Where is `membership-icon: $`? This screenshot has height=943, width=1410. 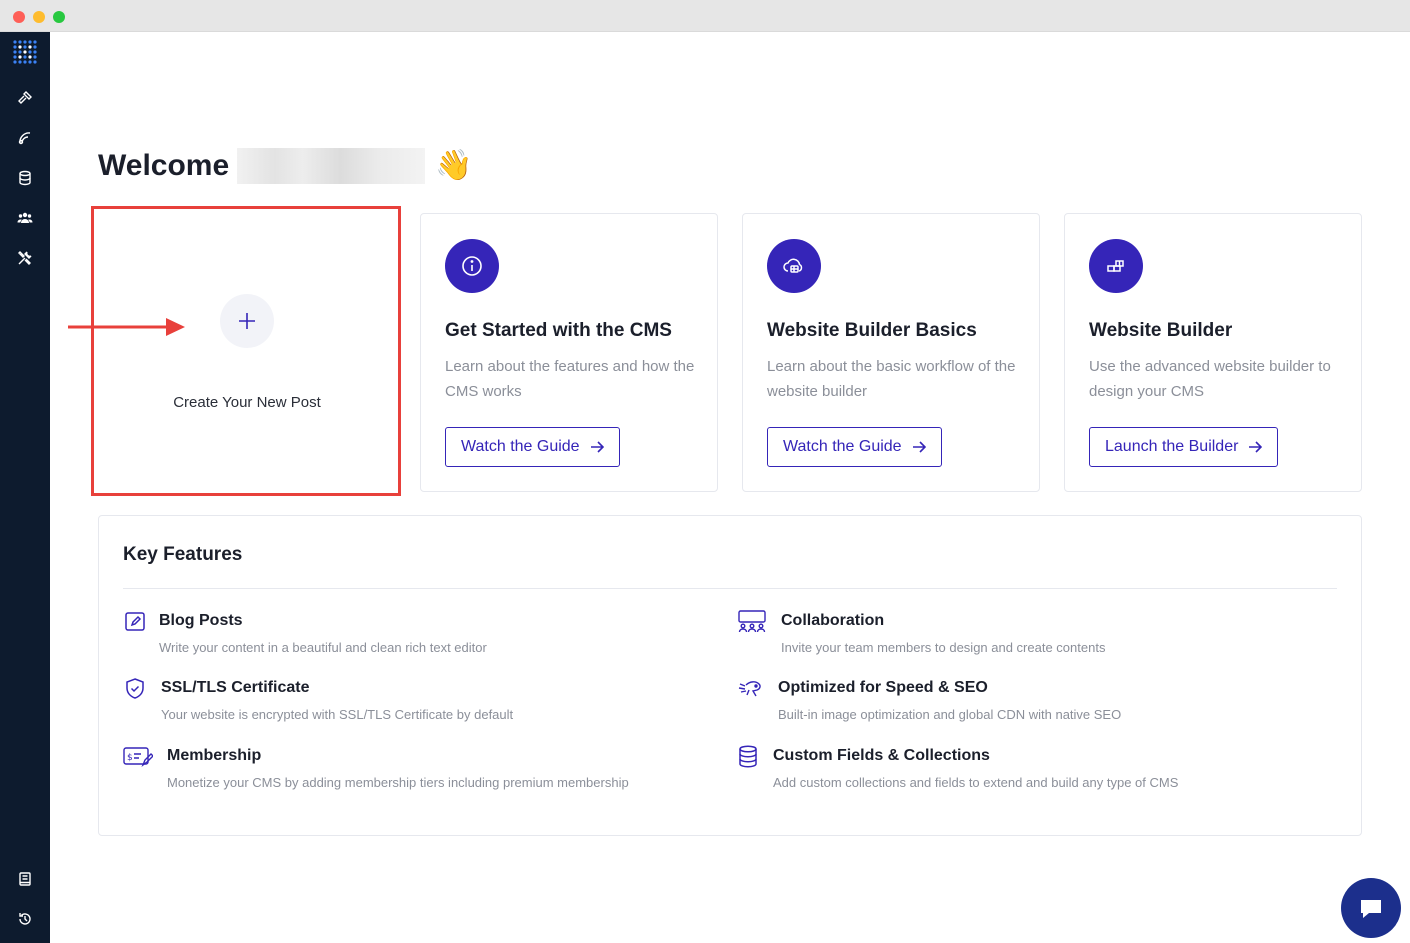 membership-icon: $ is located at coordinates (138, 757).